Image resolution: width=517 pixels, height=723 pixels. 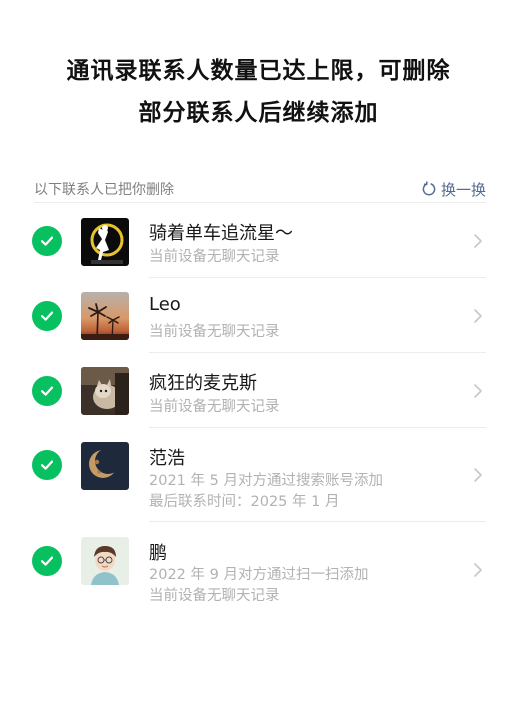 I want to click on page-title-line1: 通讯录联系人数量已达上限，可删除, so click(x=258, y=71).